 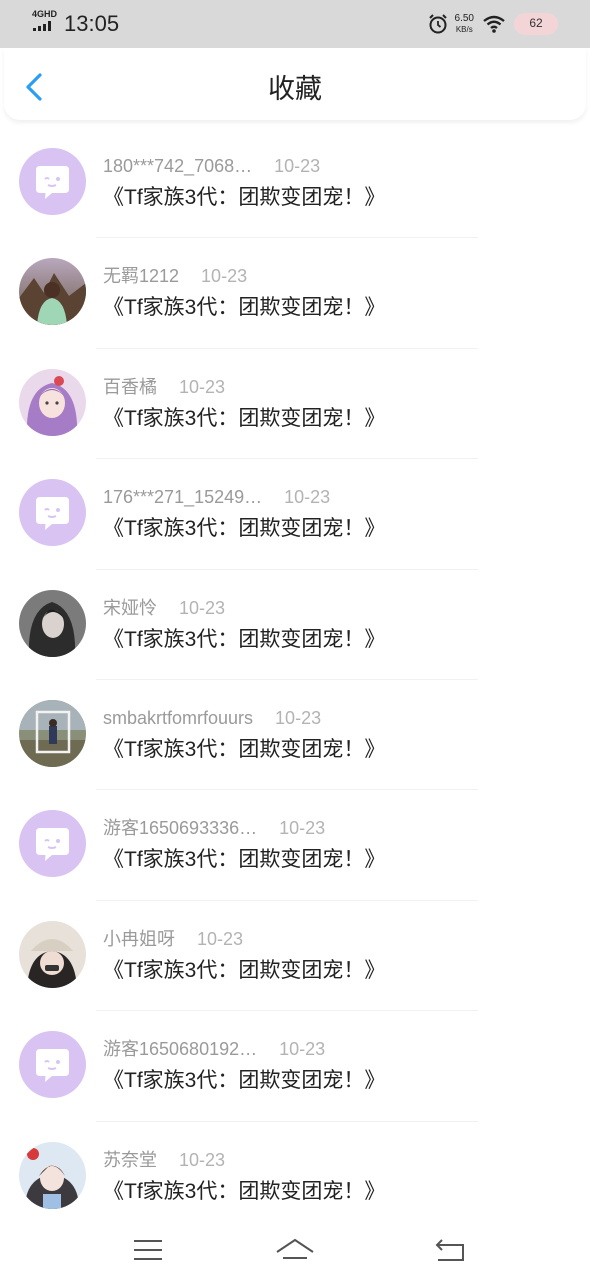 What do you see at coordinates (295, 956) in the screenshot?
I see `list-item: 小冉姐呀 10-23 《Tf家族3代：团欺变团宠！》` at bounding box center [295, 956].